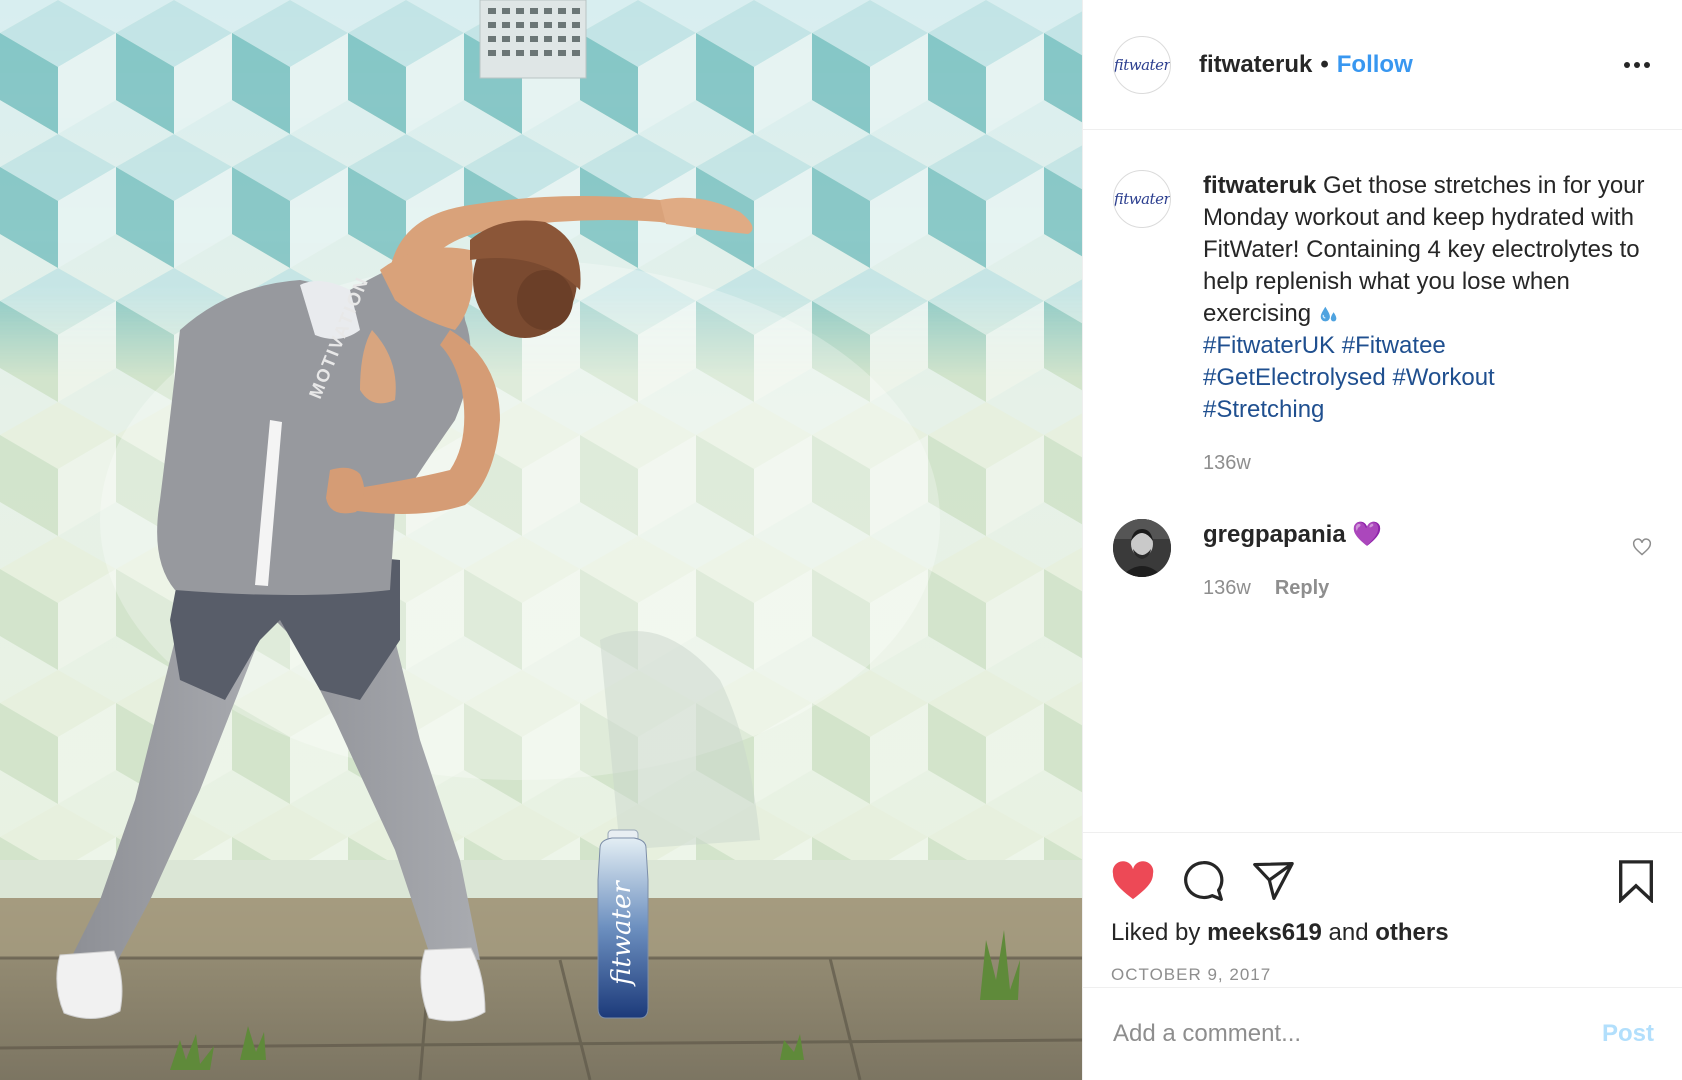  What do you see at coordinates (1203, 881) in the screenshot?
I see `comment-icon` at bounding box center [1203, 881].